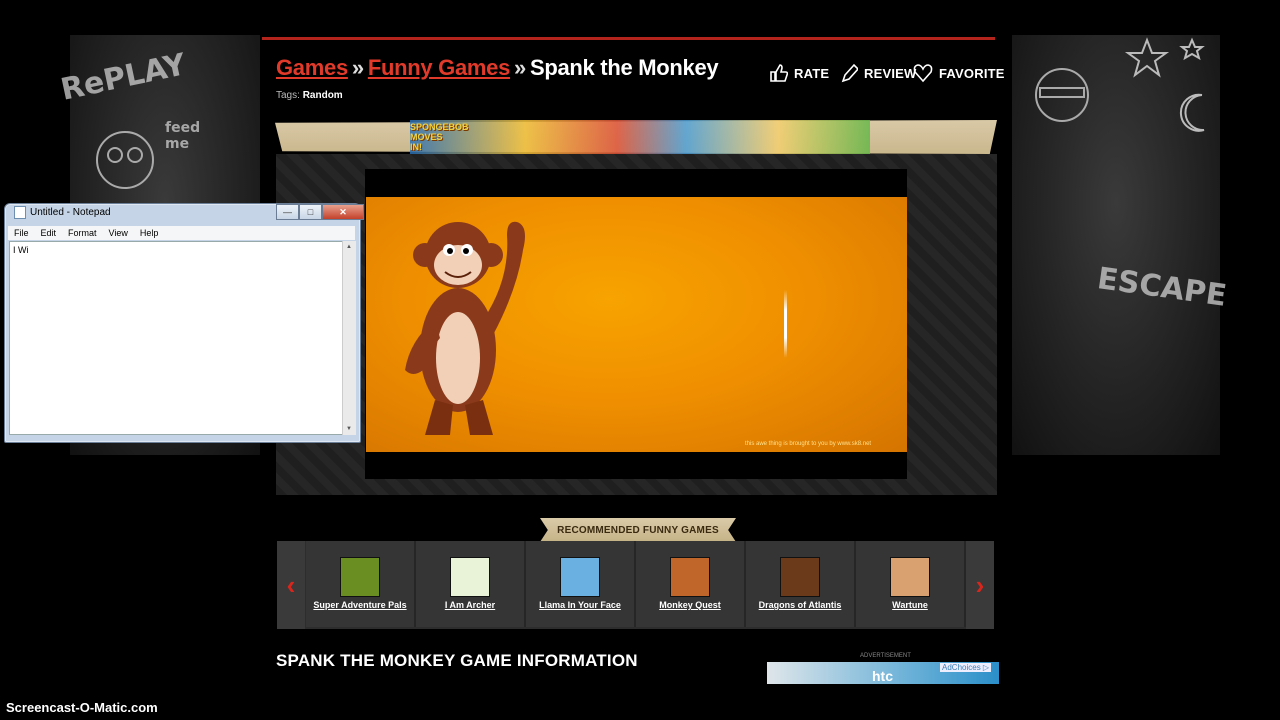 Image resolution: width=1280 pixels, height=720 pixels. I want to click on close-button: ✕, so click(343, 212).